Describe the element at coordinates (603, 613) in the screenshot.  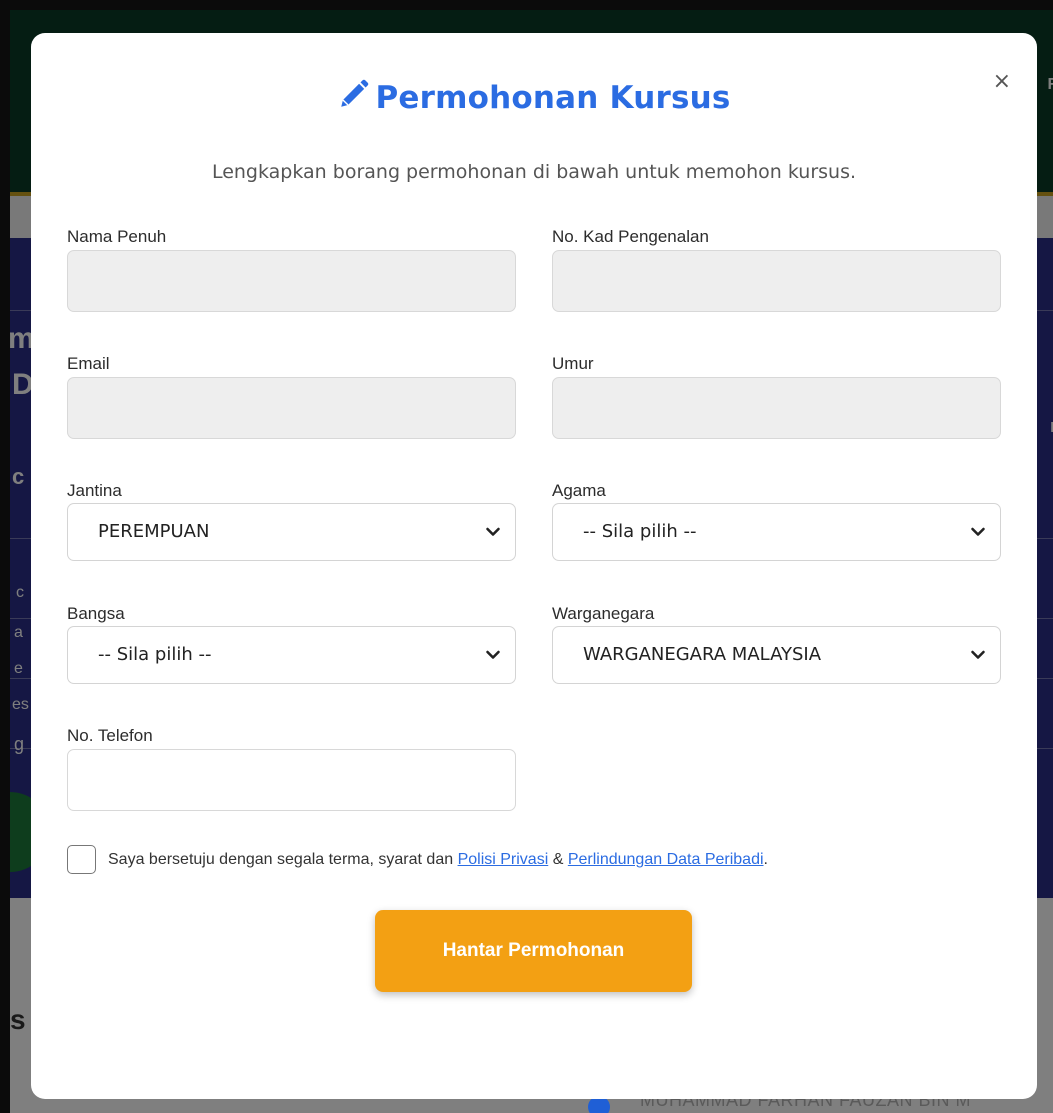
I see `warganegara-label: Warganegara` at that location.